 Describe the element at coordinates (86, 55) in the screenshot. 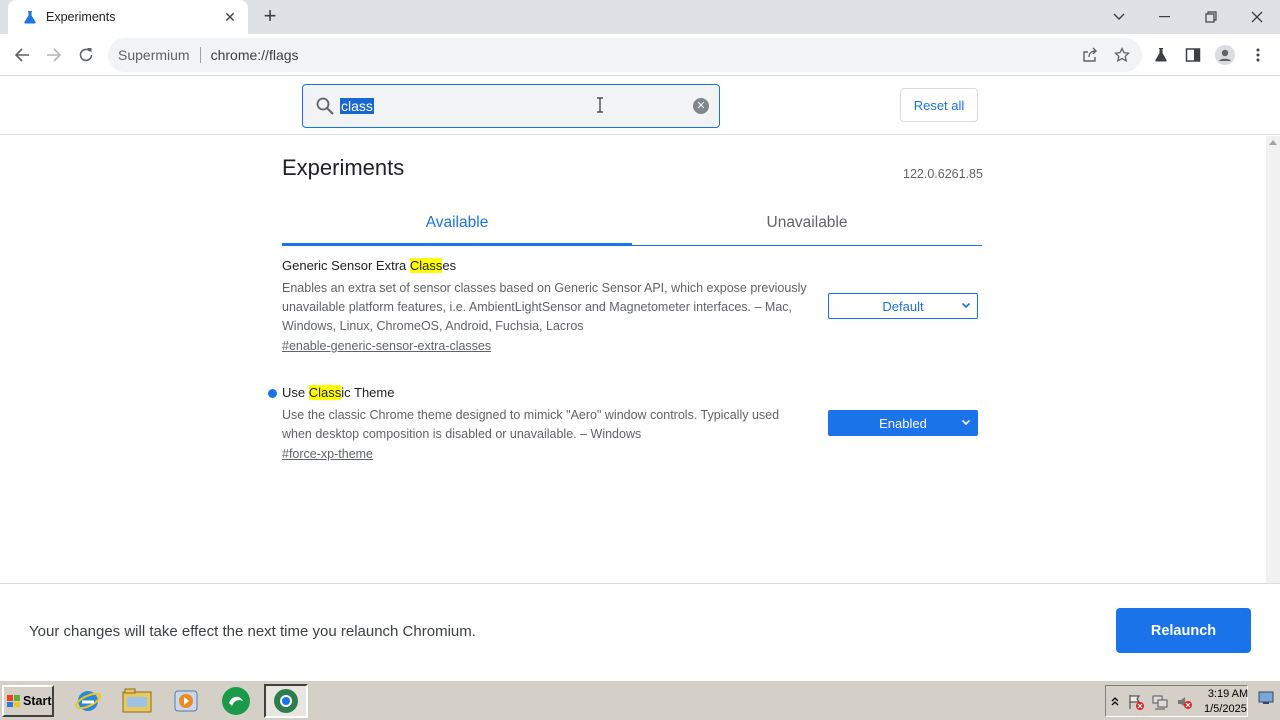

I see `reload-button` at that location.